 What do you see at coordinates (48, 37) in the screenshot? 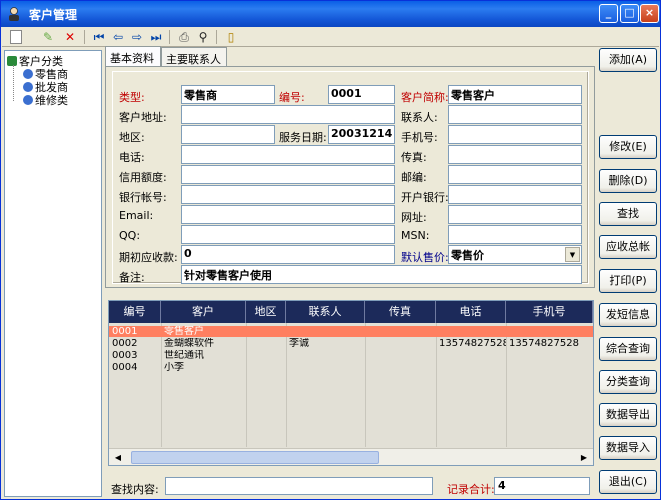
I see `edit-icon: ✎` at bounding box center [48, 37].